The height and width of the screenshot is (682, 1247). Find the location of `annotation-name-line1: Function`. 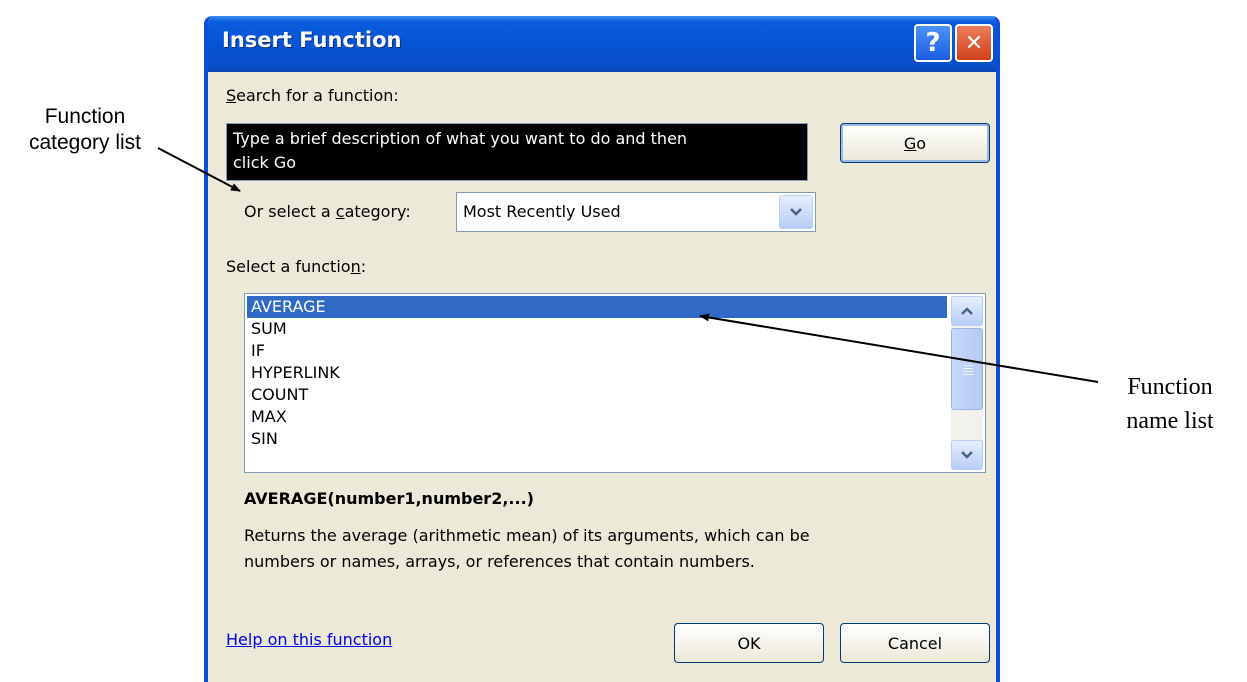

annotation-name-line1: Function is located at coordinates (1170, 387).